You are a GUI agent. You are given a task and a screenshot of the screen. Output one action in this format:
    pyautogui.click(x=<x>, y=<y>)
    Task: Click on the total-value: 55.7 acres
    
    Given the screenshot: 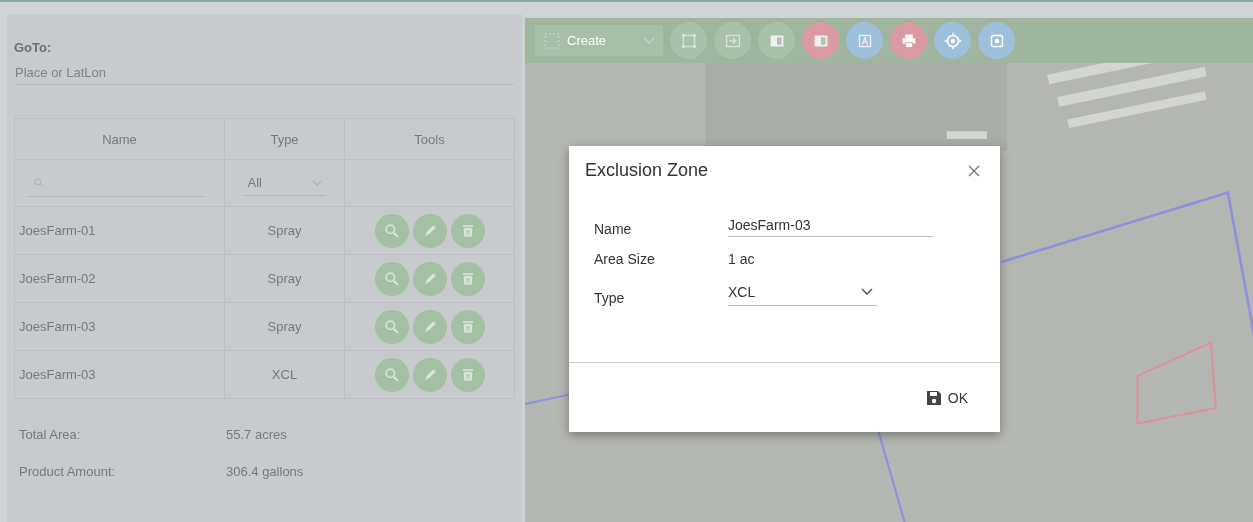 What is the action you would take?
    pyautogui.click(x=257, y=434)
    